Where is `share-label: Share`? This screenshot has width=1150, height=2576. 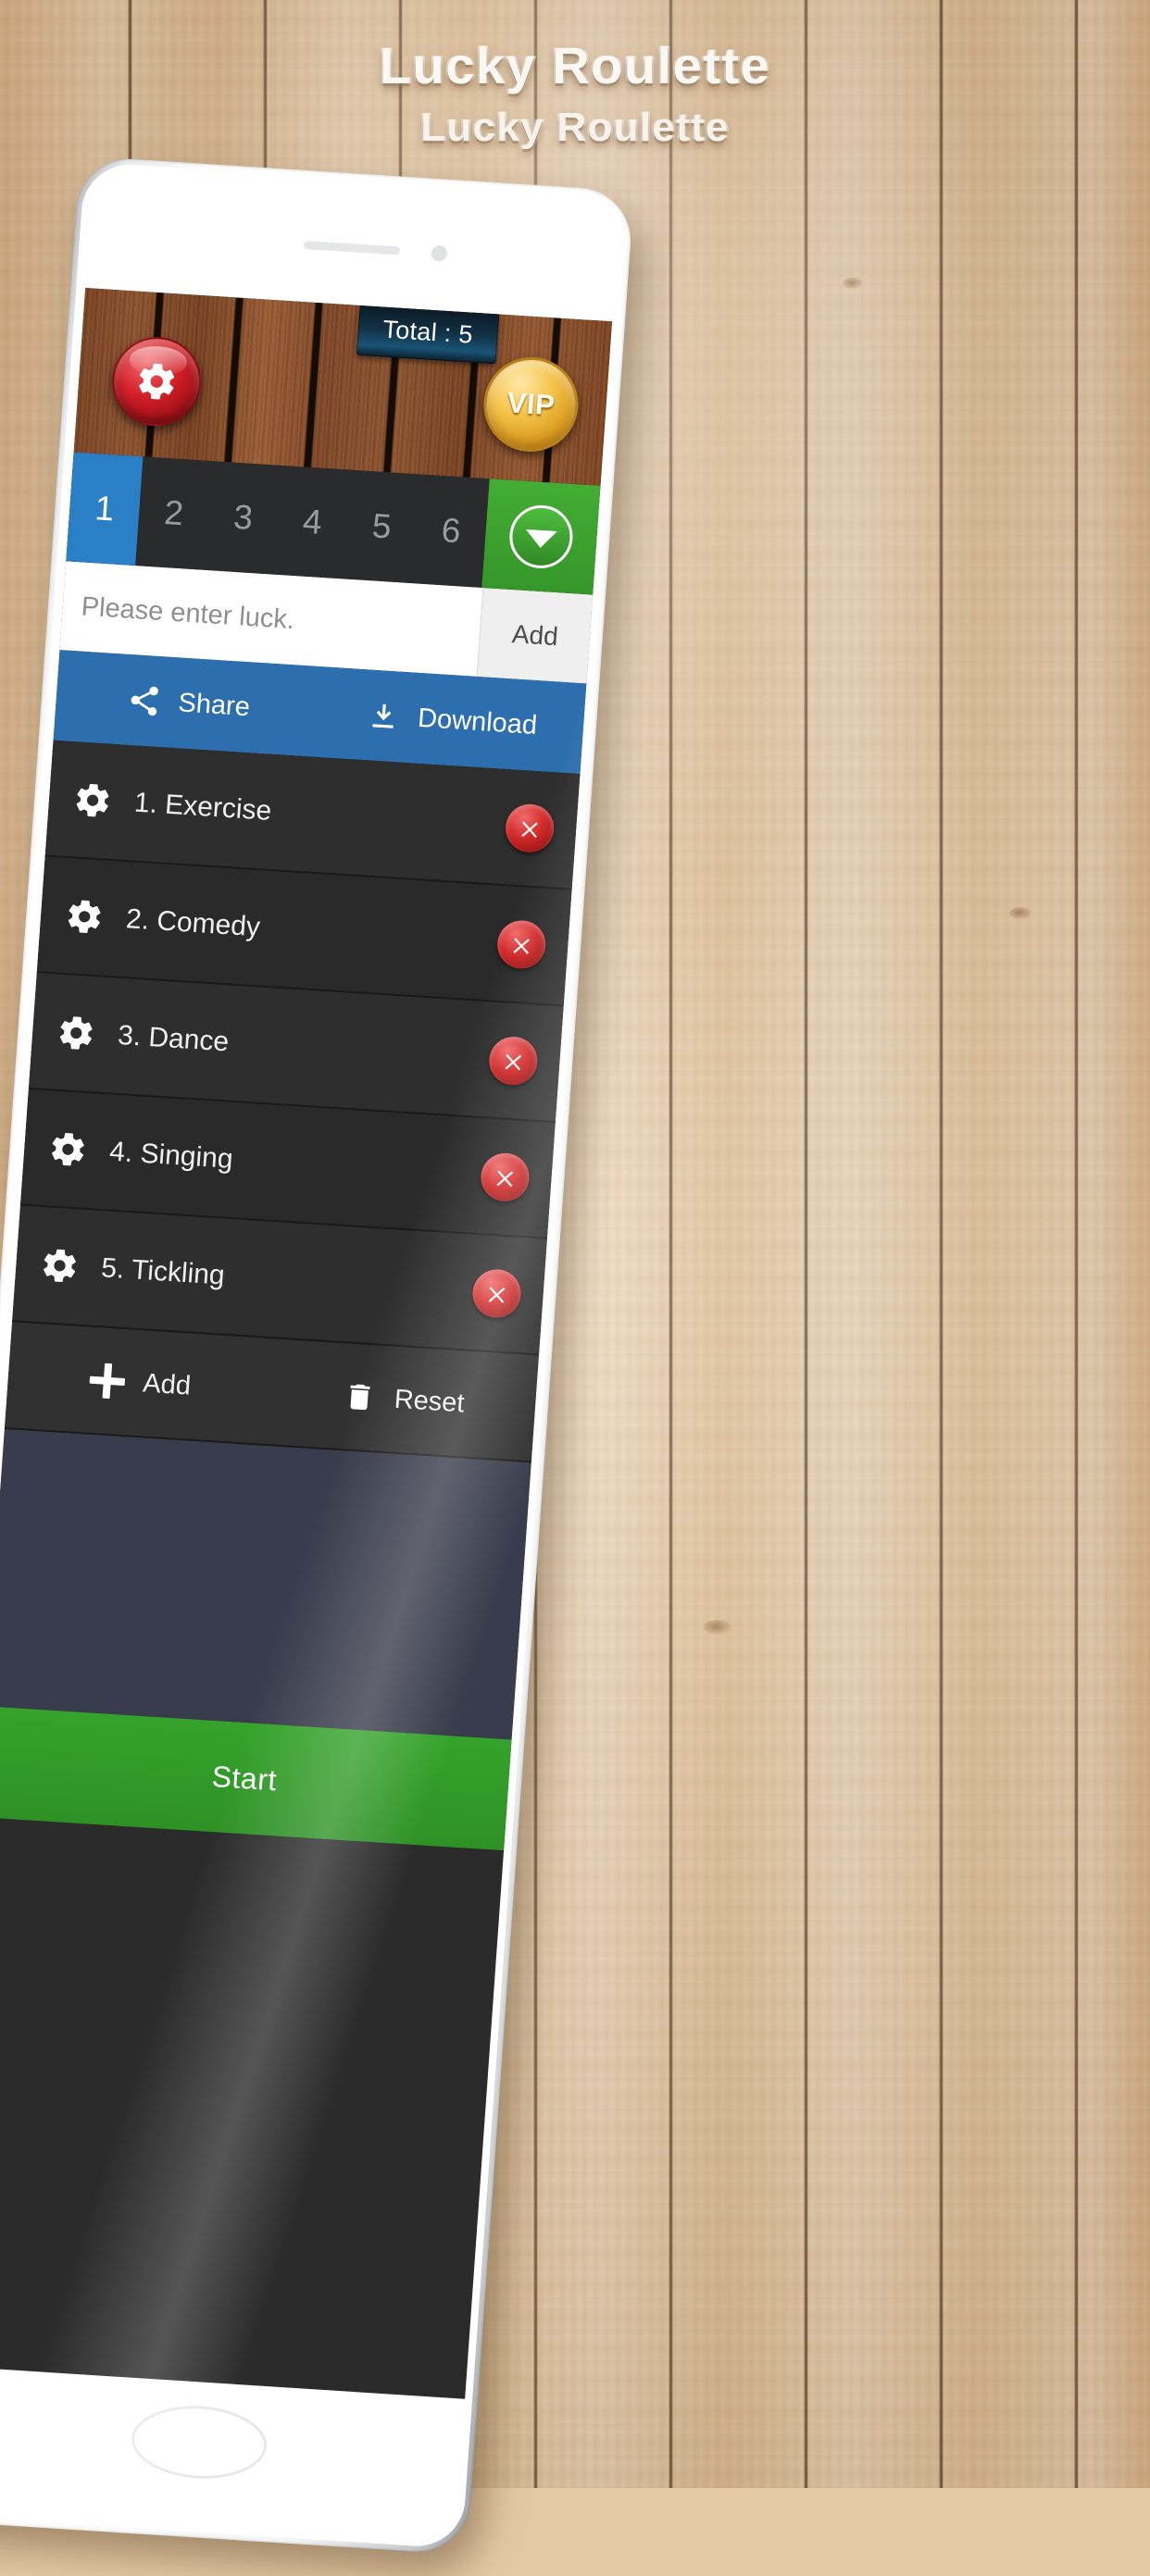
share-label: Share is located at coordinates (214, 704).